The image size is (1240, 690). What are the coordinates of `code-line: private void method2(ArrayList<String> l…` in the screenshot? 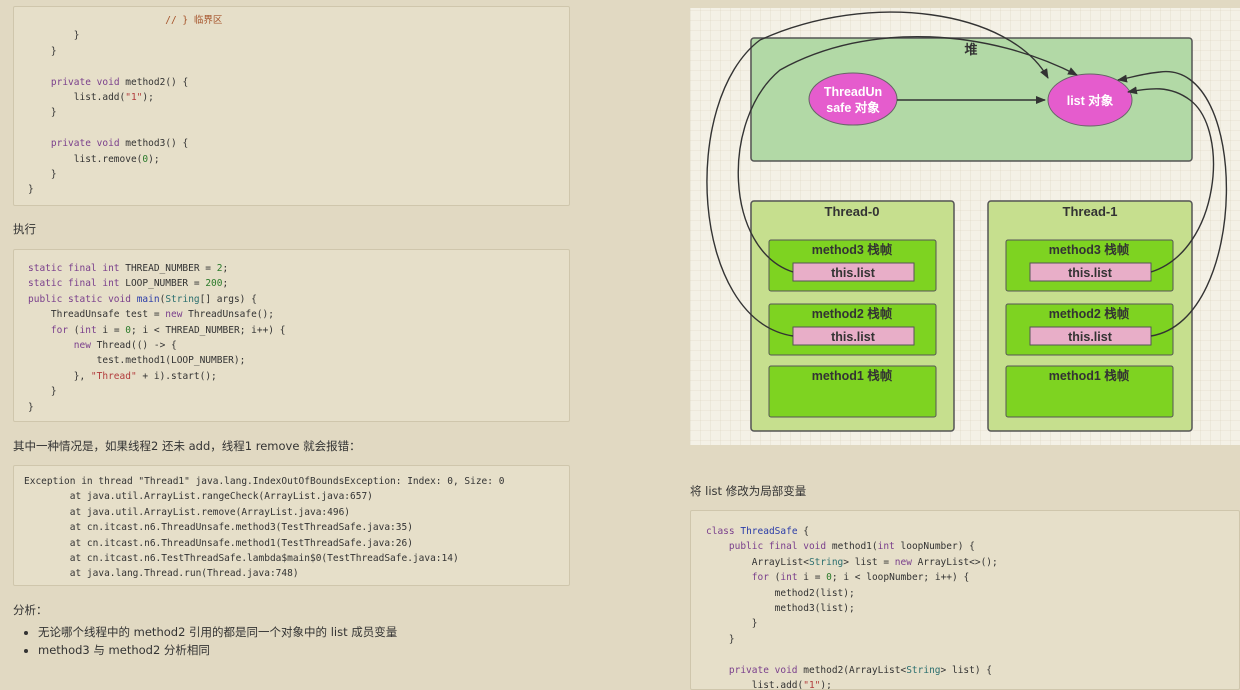 It's located at (860, 670).